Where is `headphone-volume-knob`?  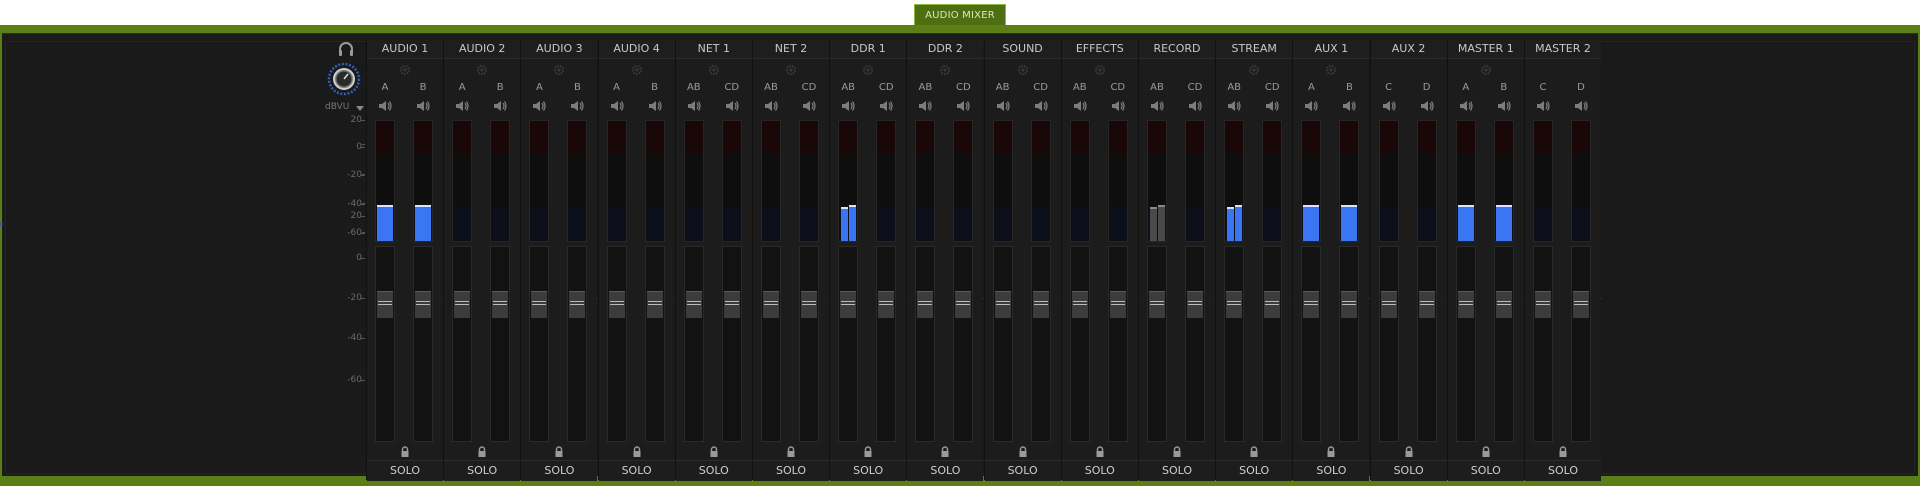 headphone-volume-knob is located at coordinates (344, 79).